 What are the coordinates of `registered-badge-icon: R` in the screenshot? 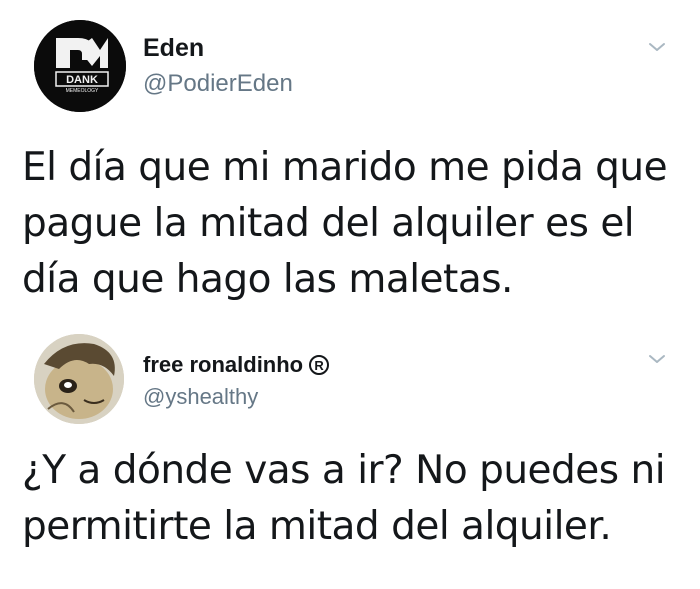 It's located at (319, 365).